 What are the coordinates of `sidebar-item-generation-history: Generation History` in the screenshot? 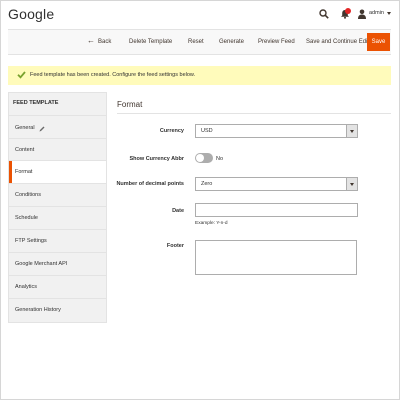 It's located at (57, 310).